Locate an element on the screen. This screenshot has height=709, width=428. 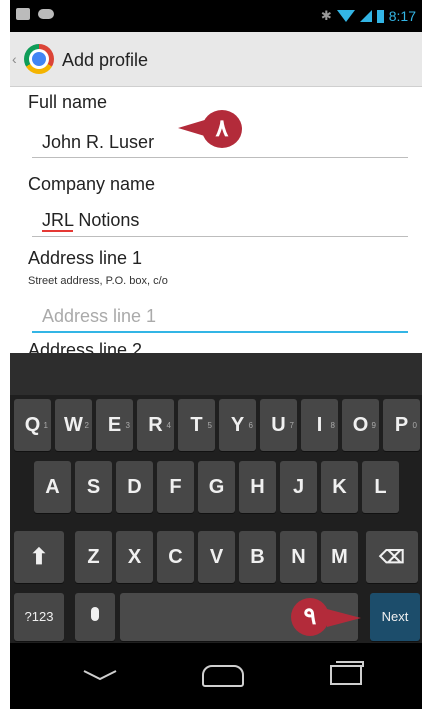
full-name-field: John R. Luser is located at coordinates (98, 142).